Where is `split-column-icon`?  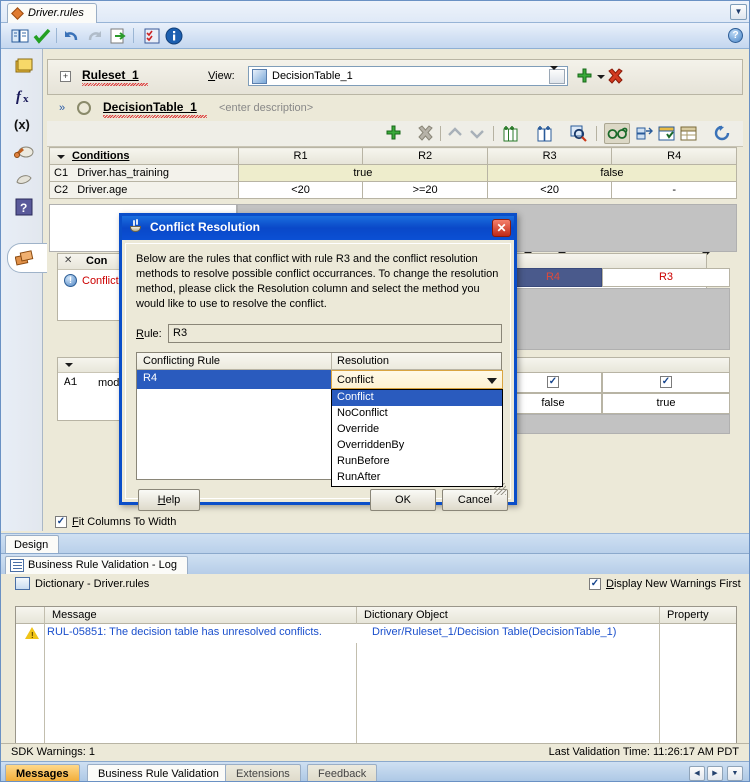 split-column-icon is located at coordinates (544, 134).